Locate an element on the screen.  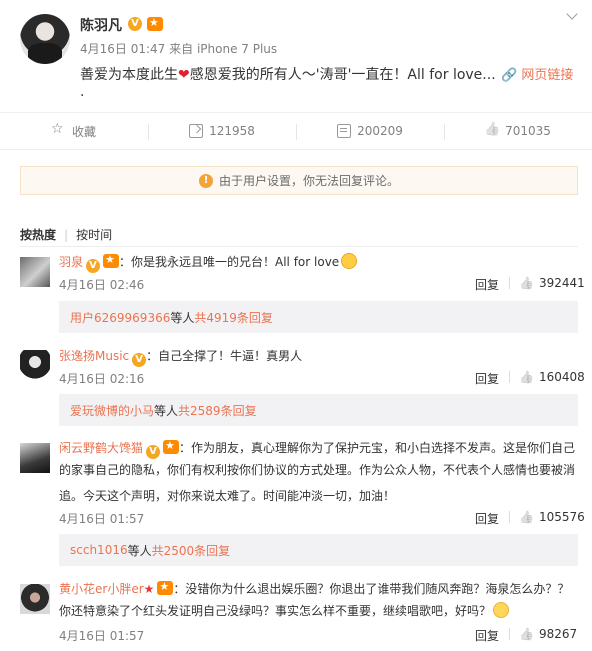
rock-hand-emoji-icon is located at coordinates (349, 261).